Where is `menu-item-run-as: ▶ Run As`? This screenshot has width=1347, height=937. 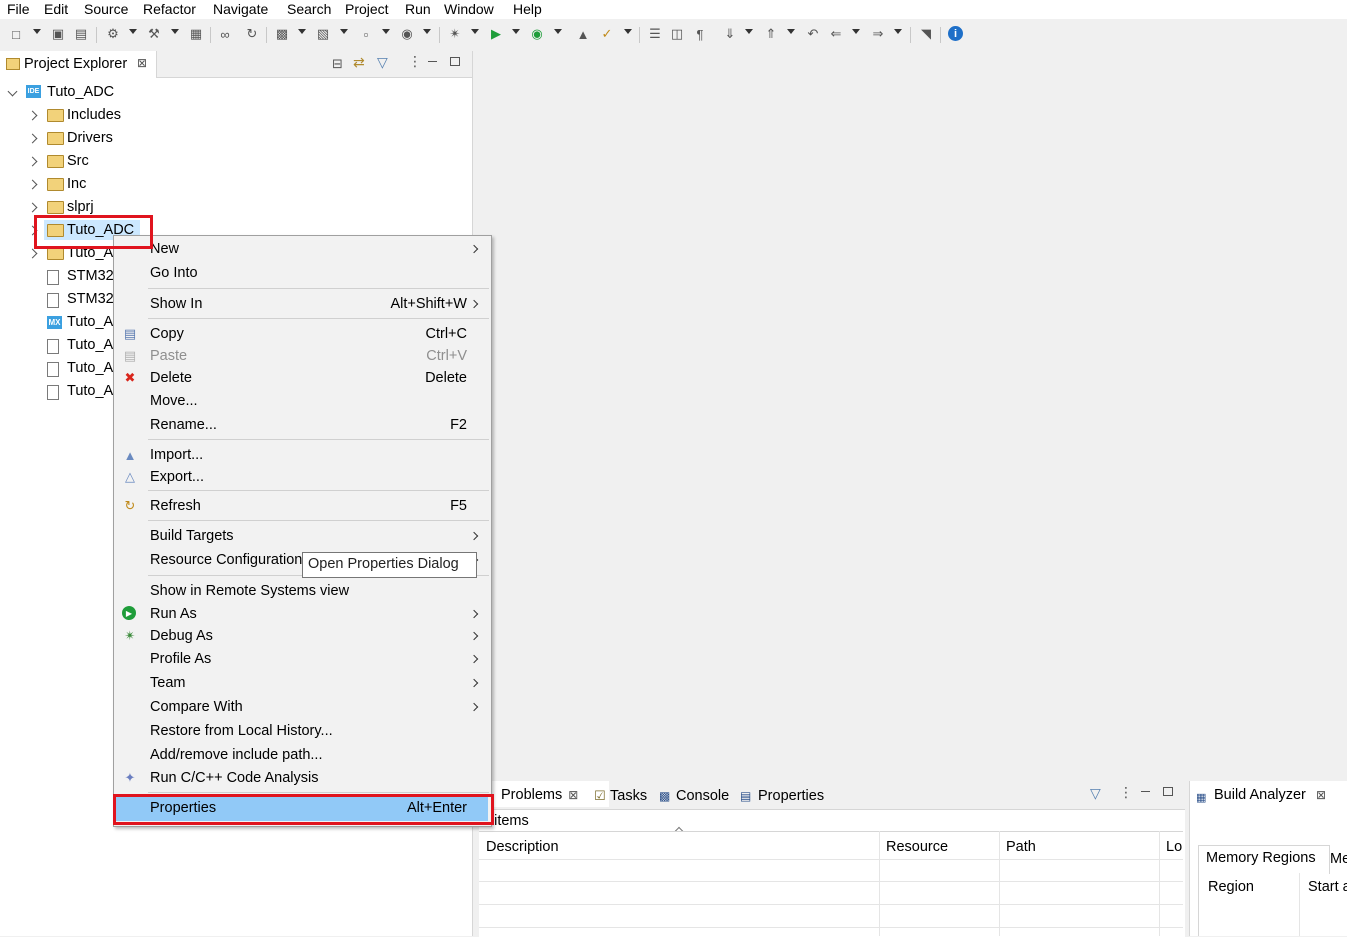
menu-item-run-as: ▶ Run As is located at coordinates (301, 614).